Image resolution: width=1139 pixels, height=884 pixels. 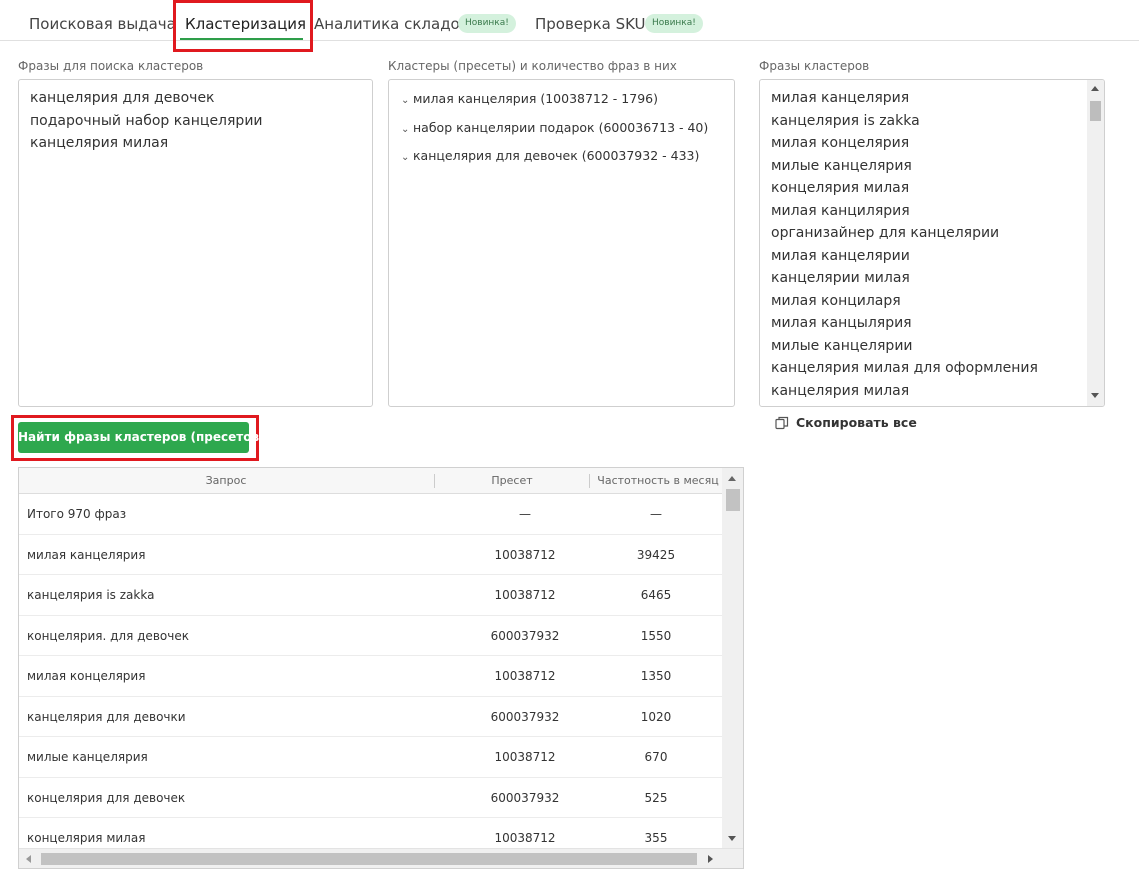 I want to click on cluster-phrase: канцелярия милая, so click(x=840, y=390).